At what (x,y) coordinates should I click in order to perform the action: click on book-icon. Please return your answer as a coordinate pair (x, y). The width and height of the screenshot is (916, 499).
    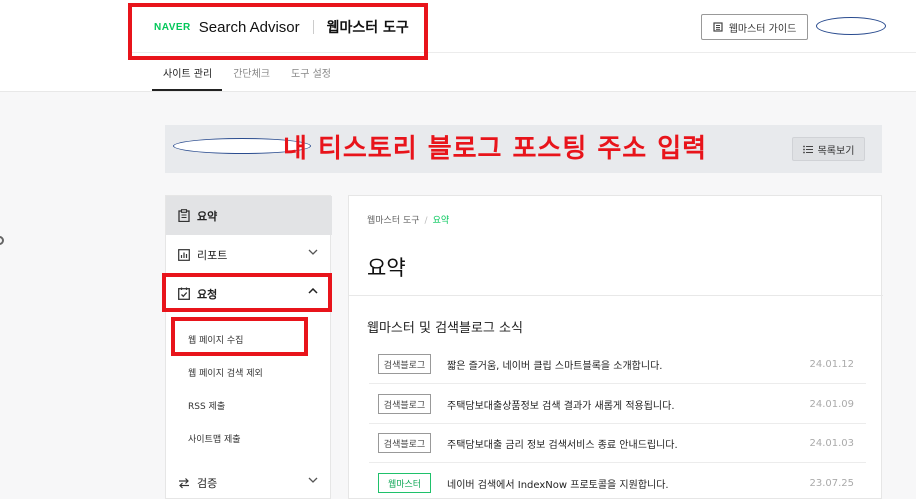
    Looking at the image, I should click on (718, 27).